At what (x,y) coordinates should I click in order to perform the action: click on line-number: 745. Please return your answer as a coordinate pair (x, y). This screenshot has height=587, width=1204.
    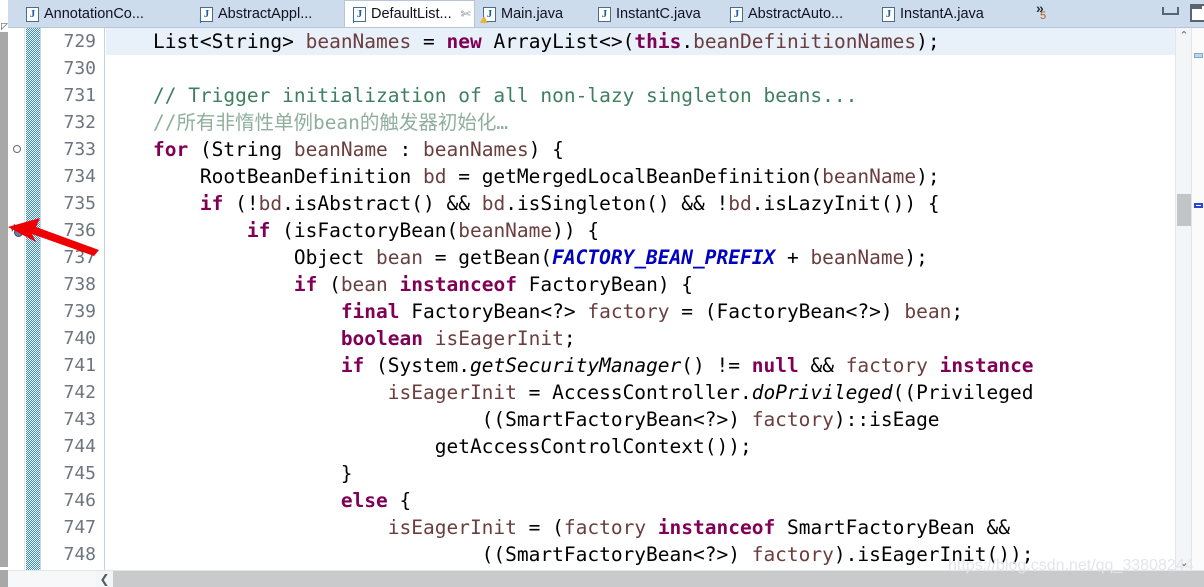
    Looking at the image, I should click on (79, 473).